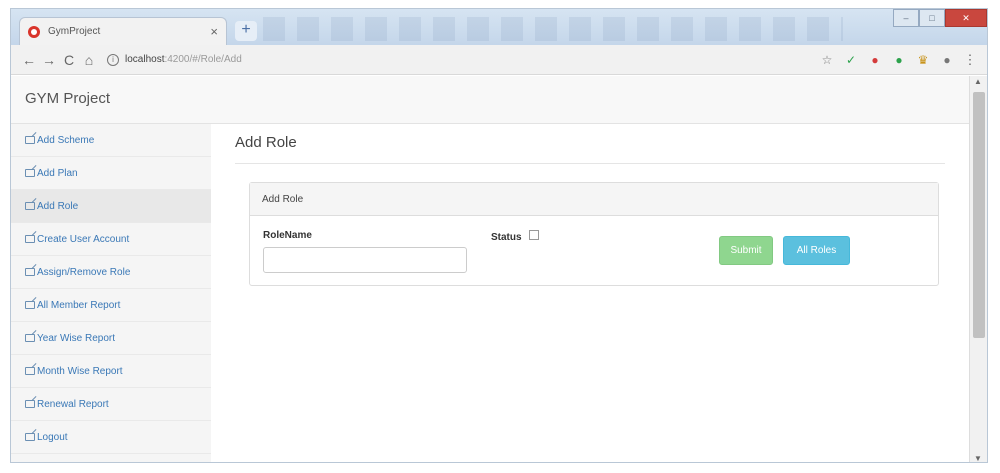  I want to click on top-navbar: GYM Project, so click(490, 100).